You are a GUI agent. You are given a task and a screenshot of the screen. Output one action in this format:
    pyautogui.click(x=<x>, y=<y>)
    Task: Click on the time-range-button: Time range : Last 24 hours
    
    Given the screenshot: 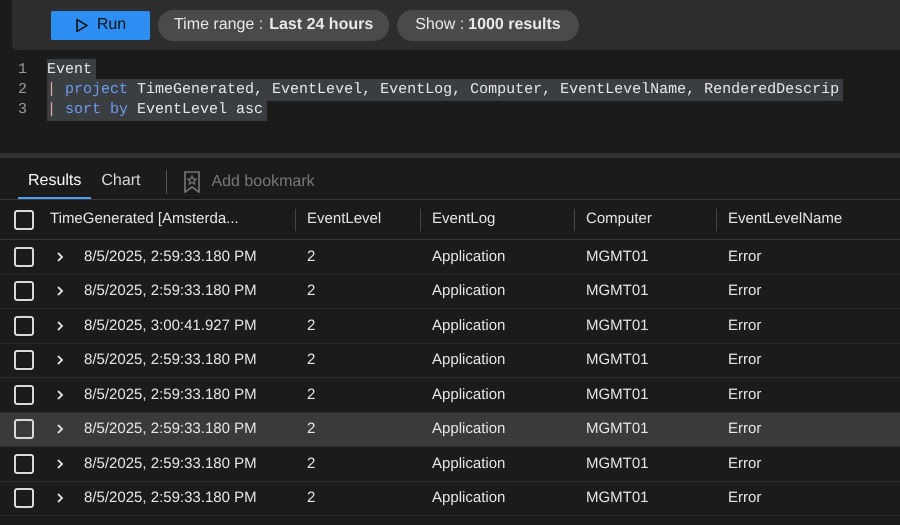 What is the action you would take?
    pyautogui.click(x=274, y=25)
    